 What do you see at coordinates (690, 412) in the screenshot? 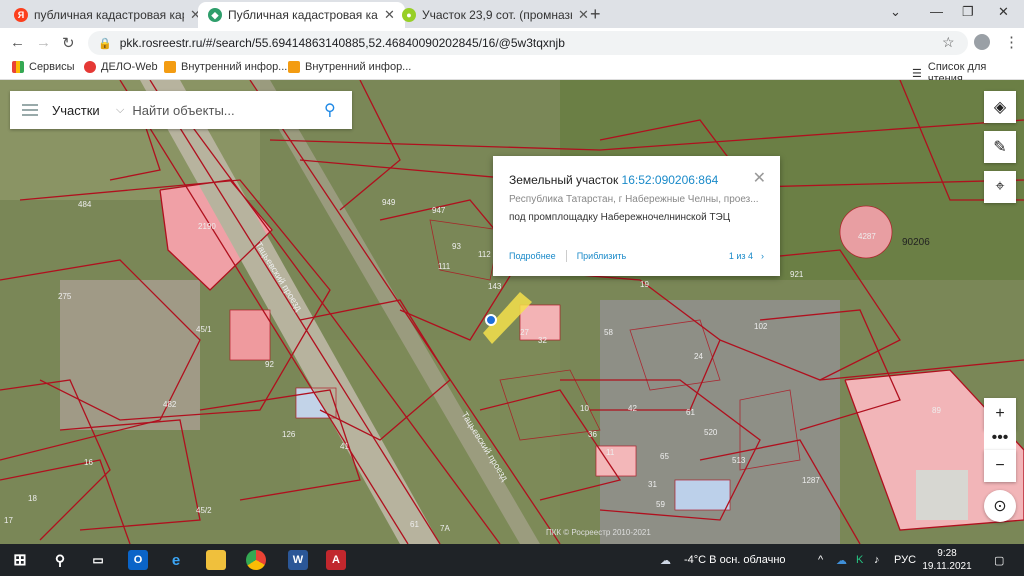
I see `map-label: 61` at bounding box center [690, 412].